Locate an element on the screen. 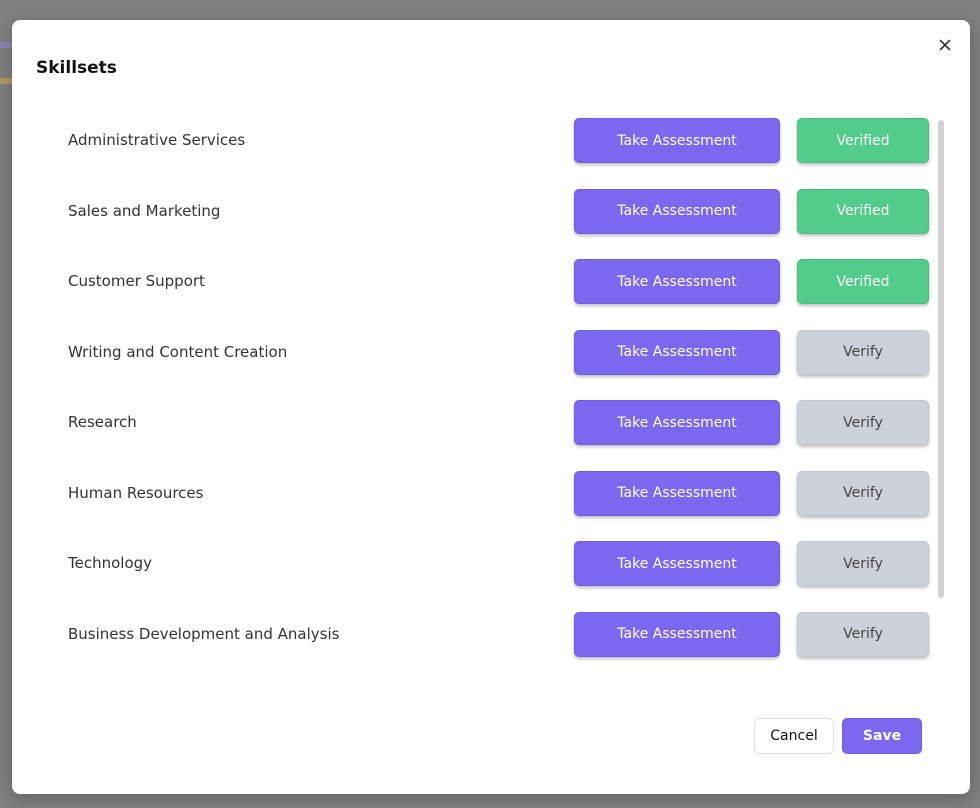 This screenshot has width=980, height=808. save-button: Save is located at coordinates (882, 736).